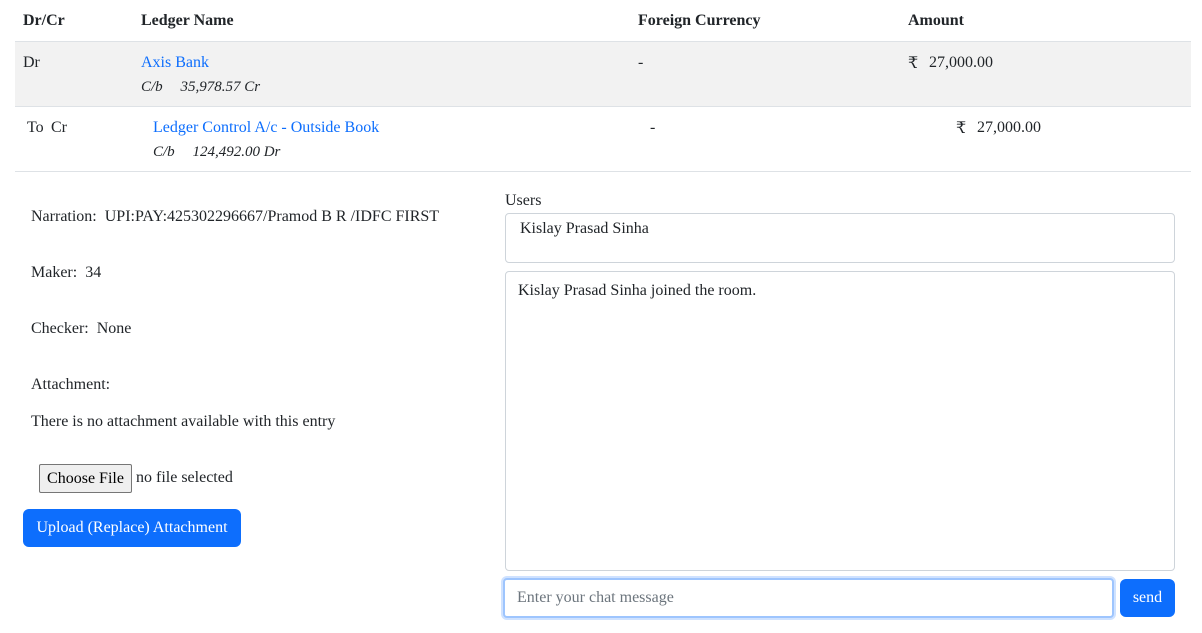 The image size is (1202, 633). What do you see at coordinates (114, 328) in the screenshot?
I see `checker-value: None` at bounding box center [114, 328].